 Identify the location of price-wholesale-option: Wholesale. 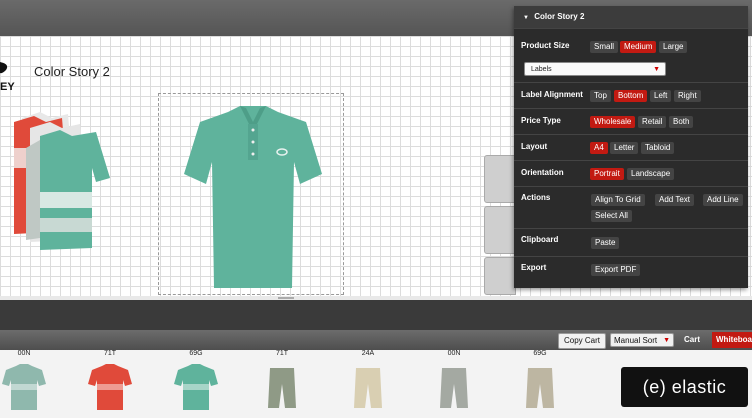
(613, 122).